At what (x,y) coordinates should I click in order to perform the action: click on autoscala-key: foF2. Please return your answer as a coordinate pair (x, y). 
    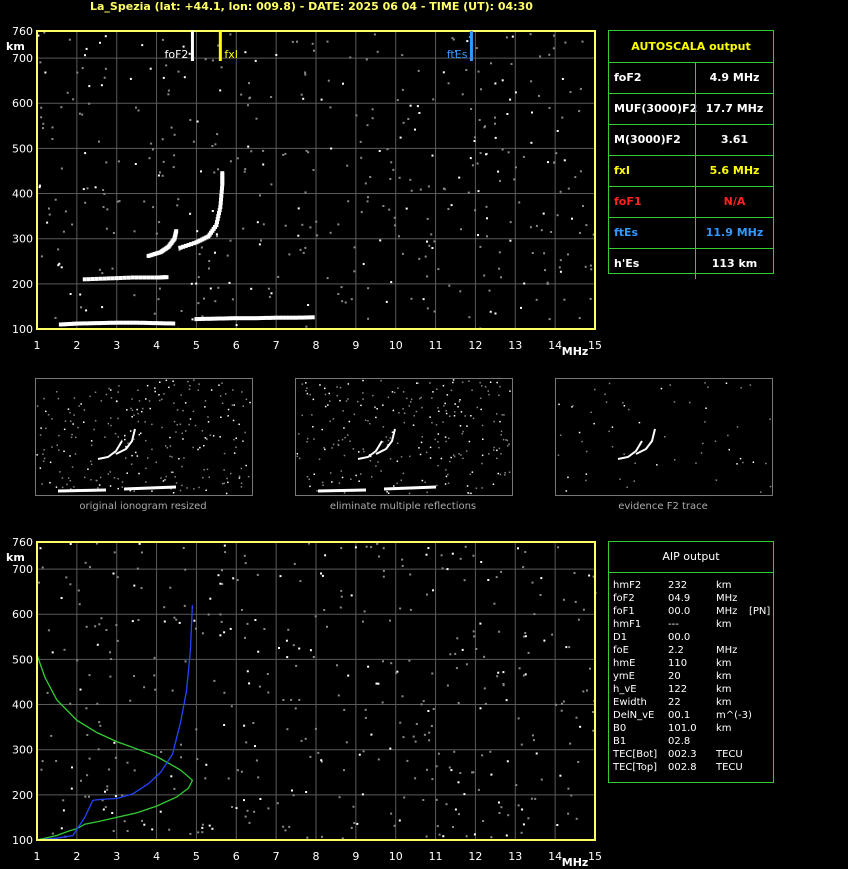
    Looking at the image, I should click on (628, 77).